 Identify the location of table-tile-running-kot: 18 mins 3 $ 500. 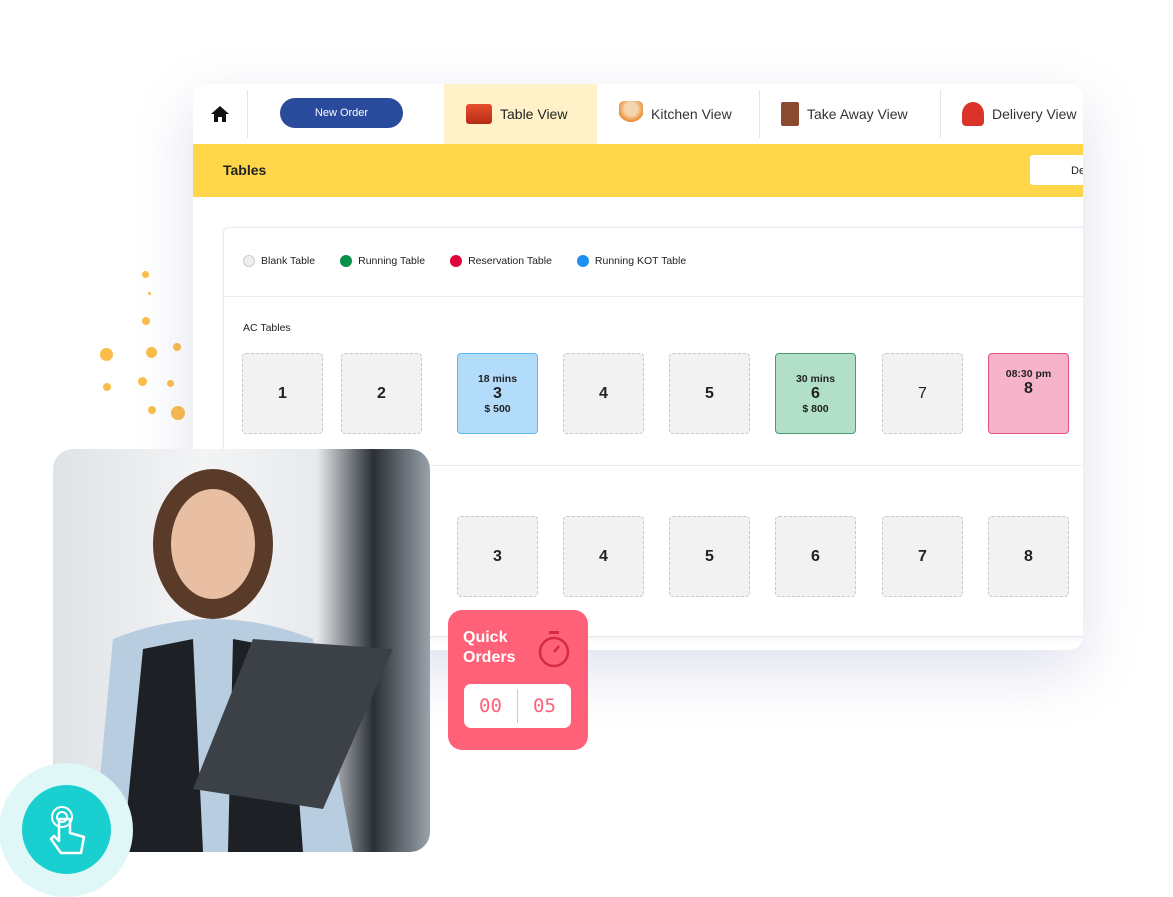
(497, 393).